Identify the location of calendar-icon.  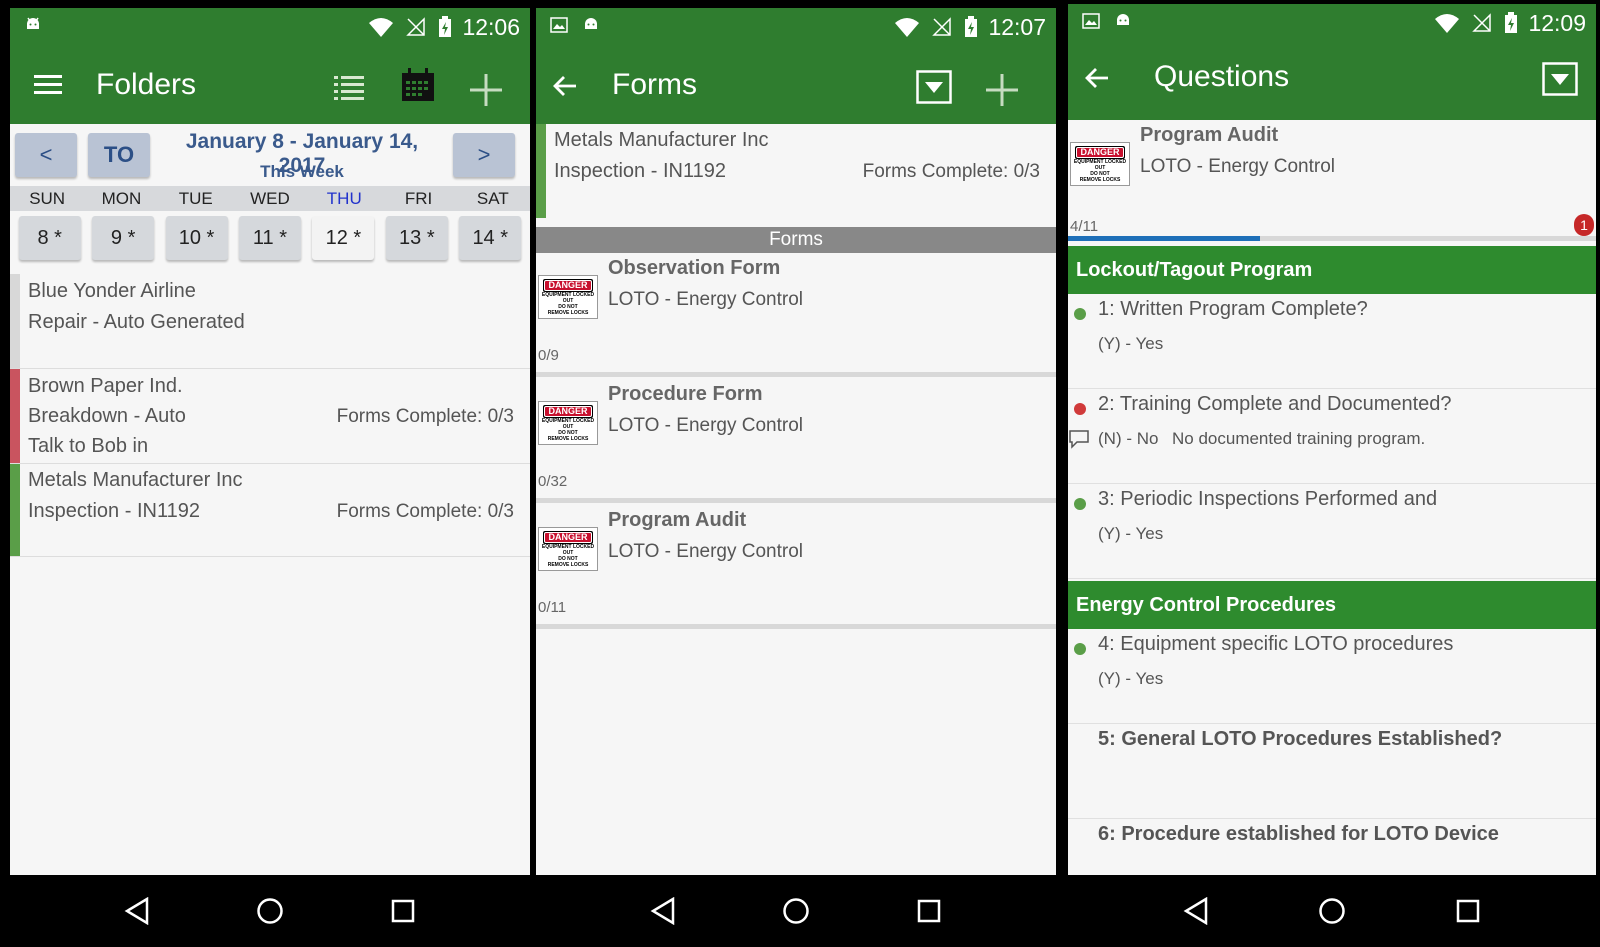
(418, 87).